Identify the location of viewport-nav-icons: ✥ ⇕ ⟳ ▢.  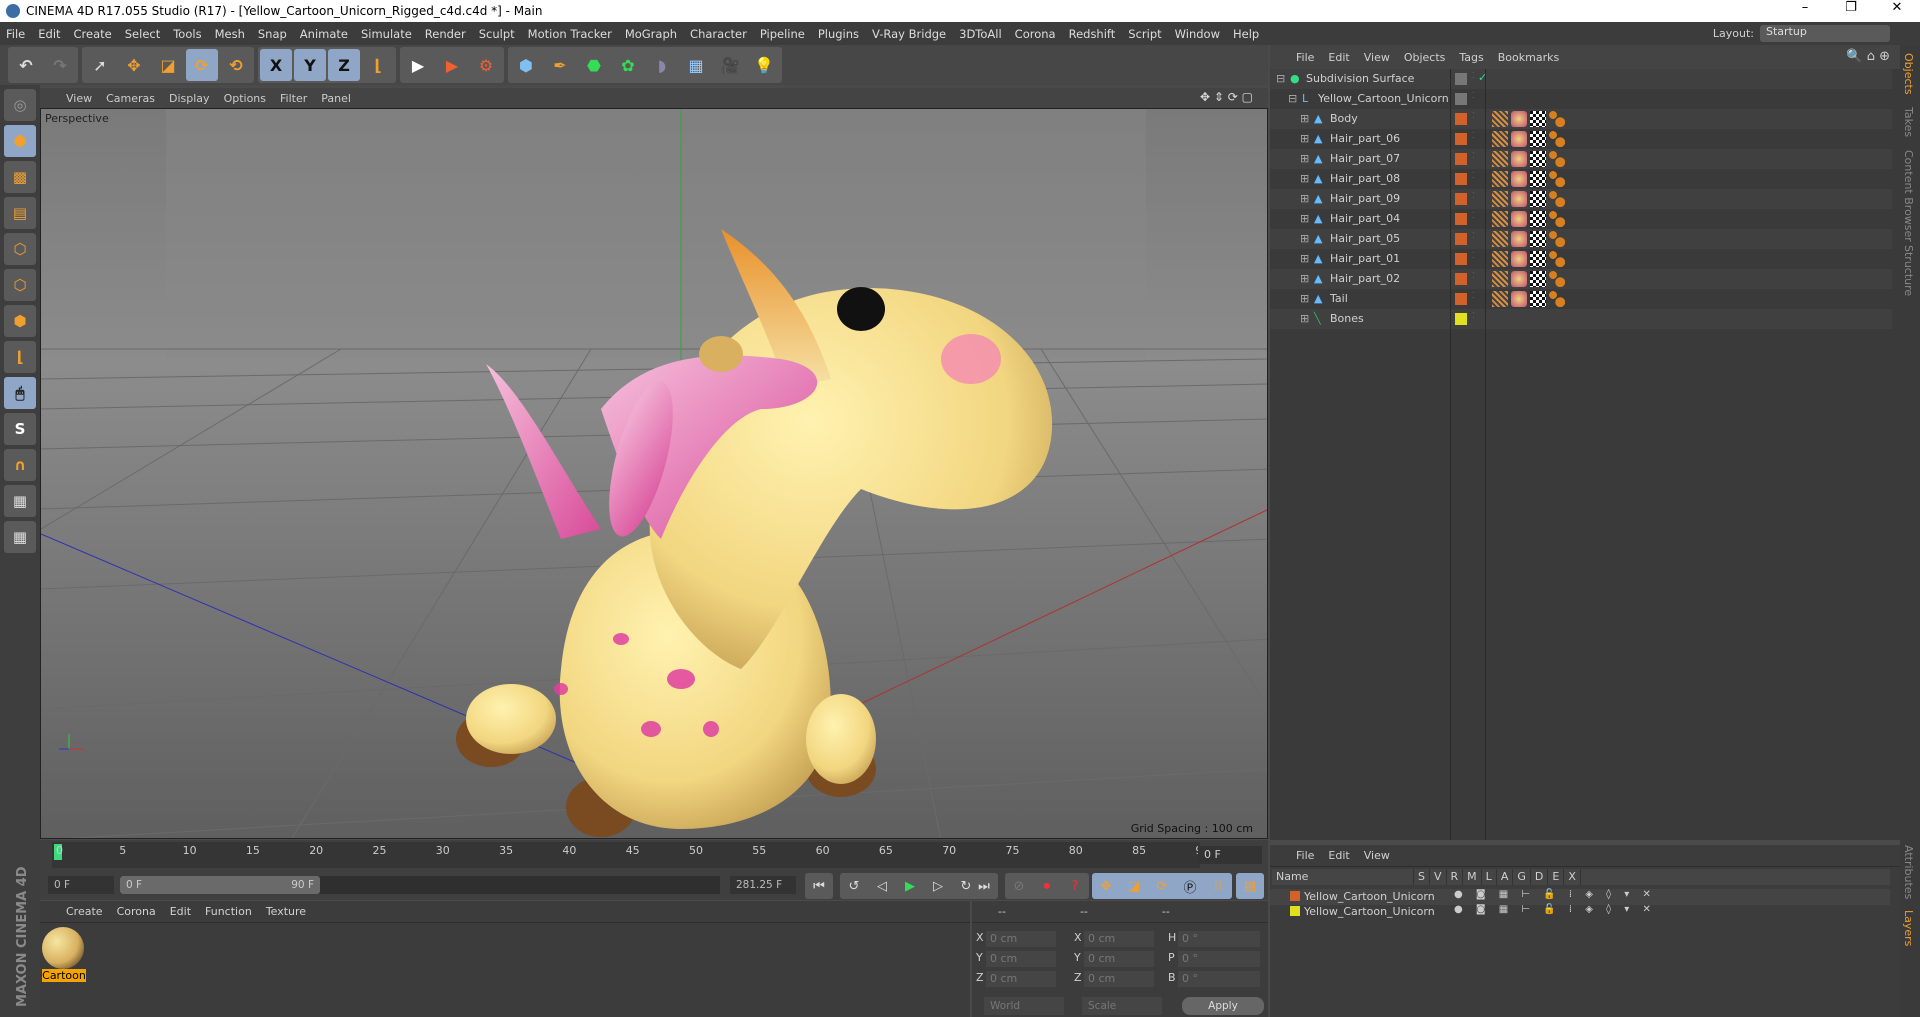
(1226, 97).